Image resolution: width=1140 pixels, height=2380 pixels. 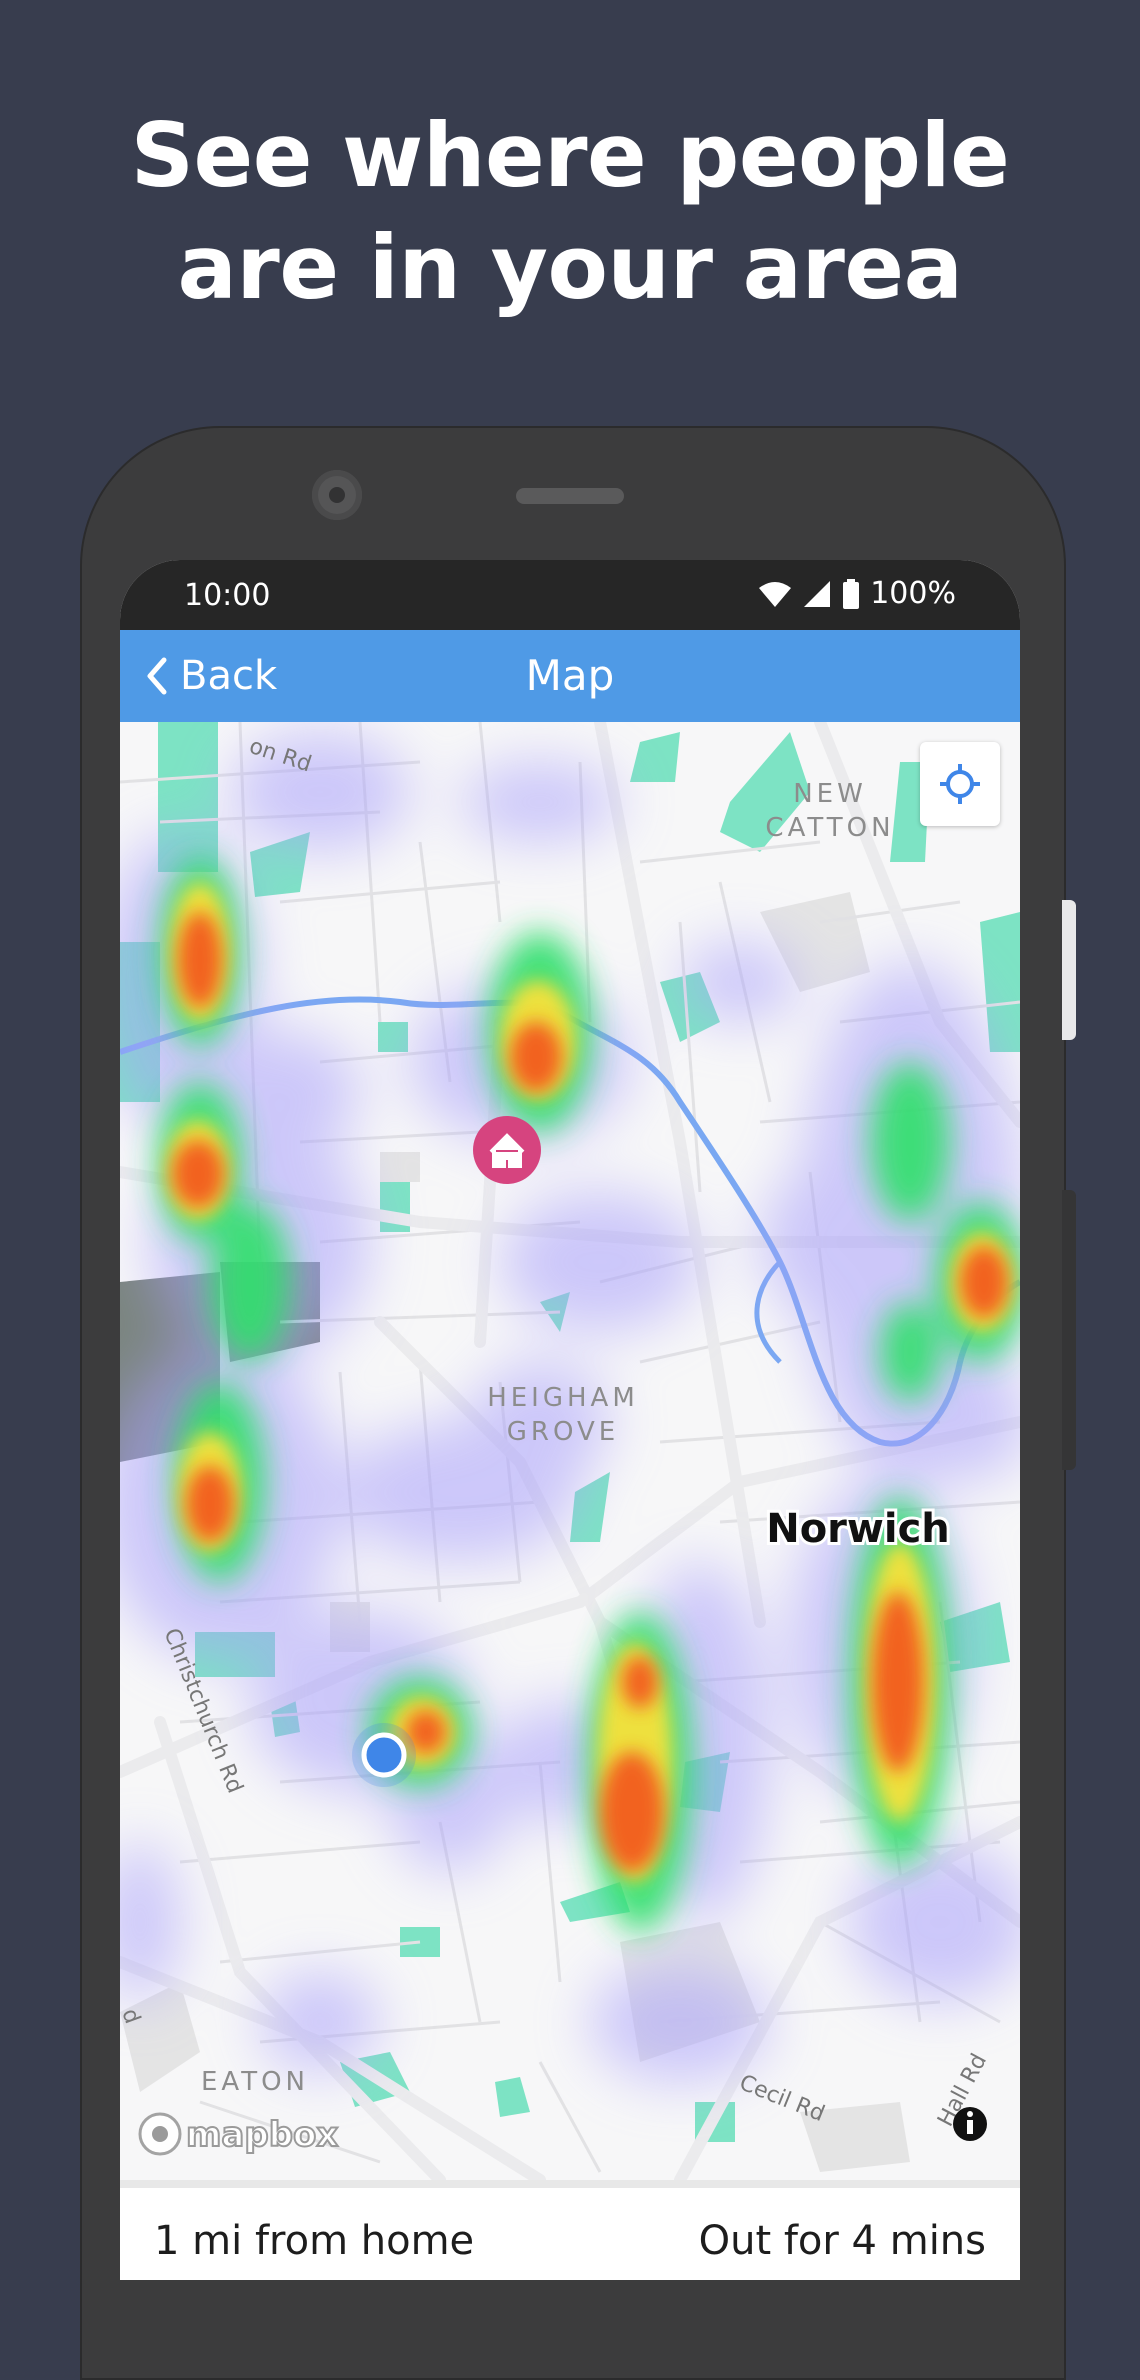 I want to click on battery-icon, so click(x=851, y=593).